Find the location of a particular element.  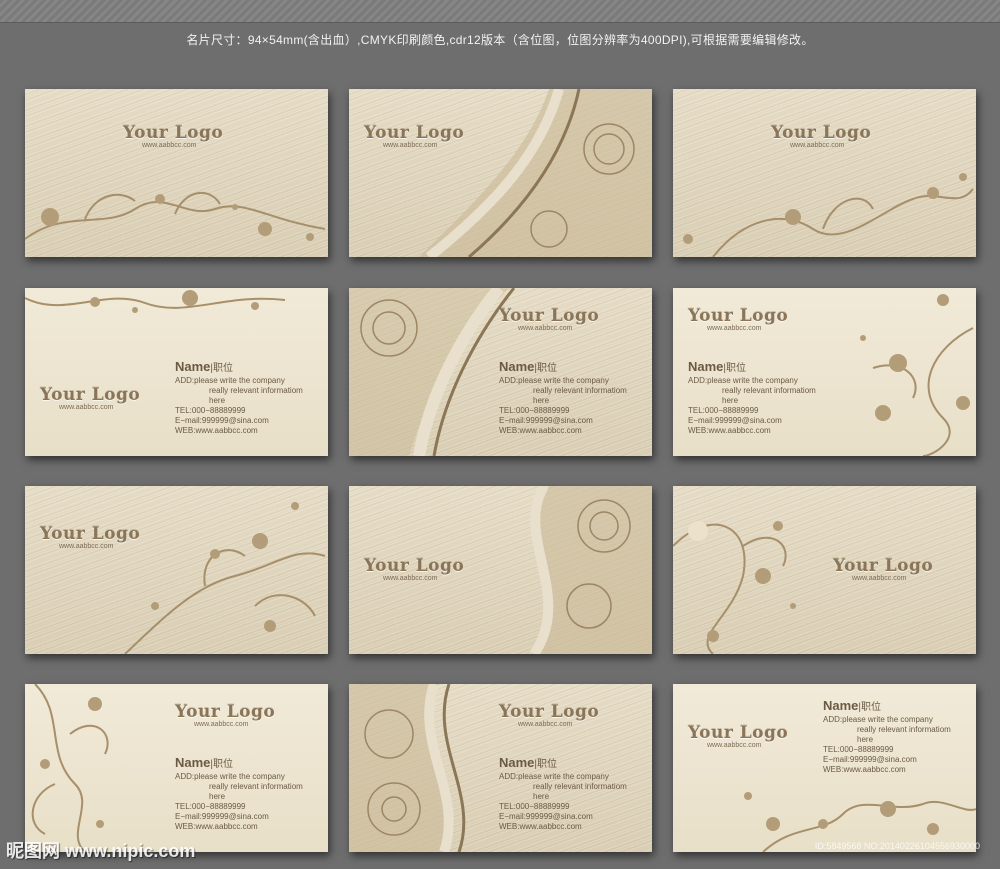

business-card-2: Your Logo www.aabbcc.com is located at coordinates (500, 173).